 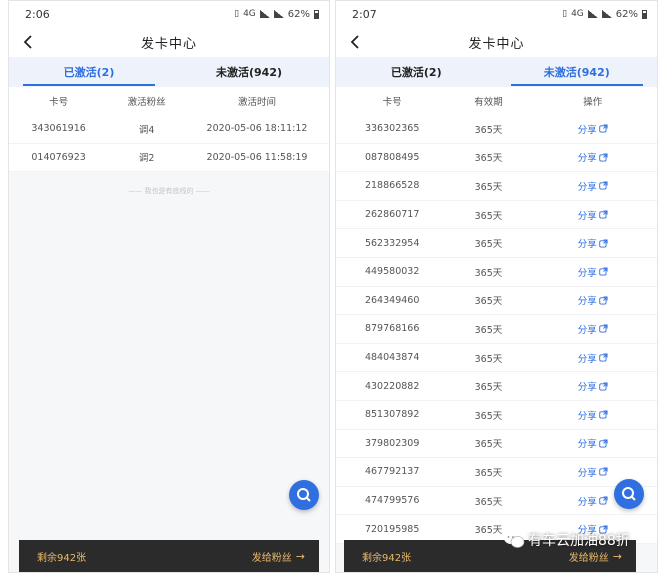 I want to click on nav-bar: 发卡中心, so click(x=496, y=42).